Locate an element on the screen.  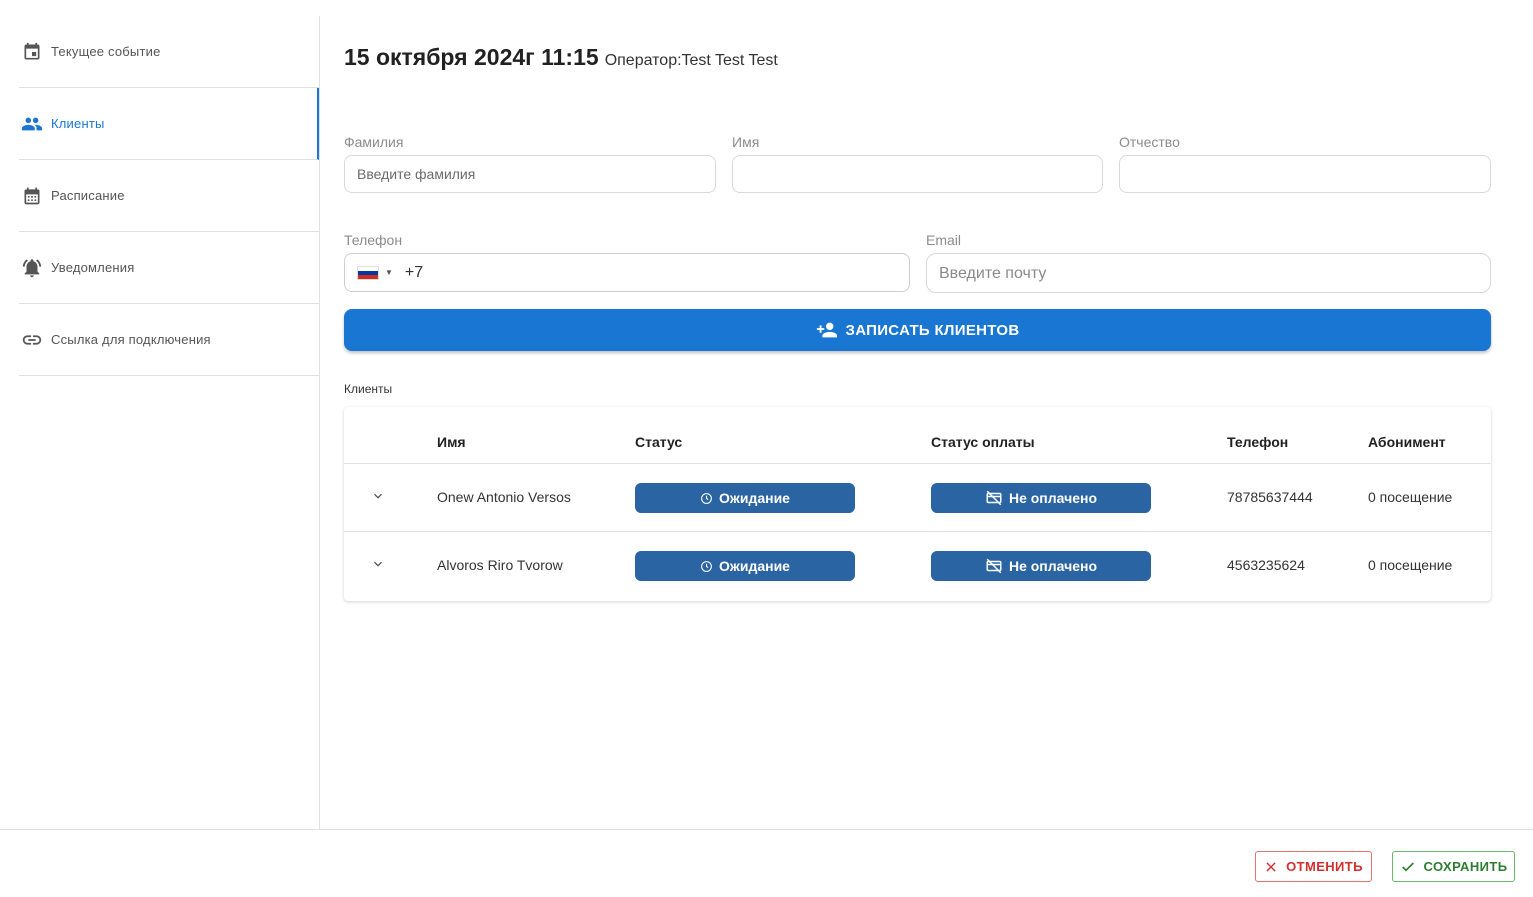
sidebar-item-clients: Клиенты is located at coordinates (169, 124).